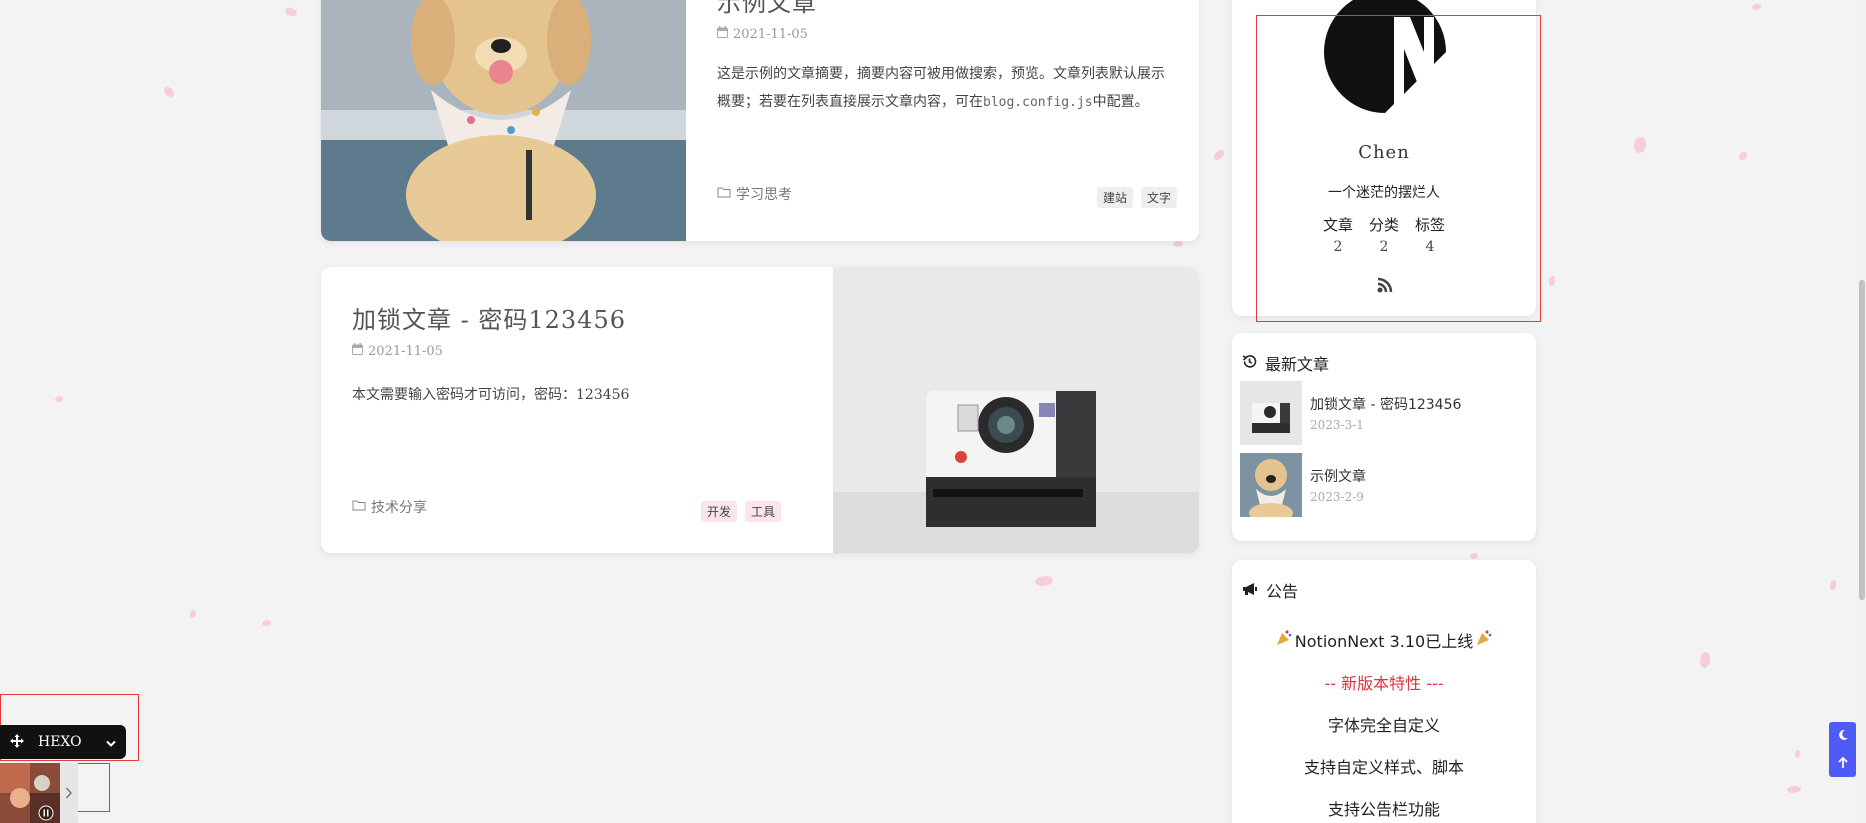  What do you see at coordinates (111, 742) in the screenshot?
I see `chevron-down-icon` at bounding box center [111, 742].